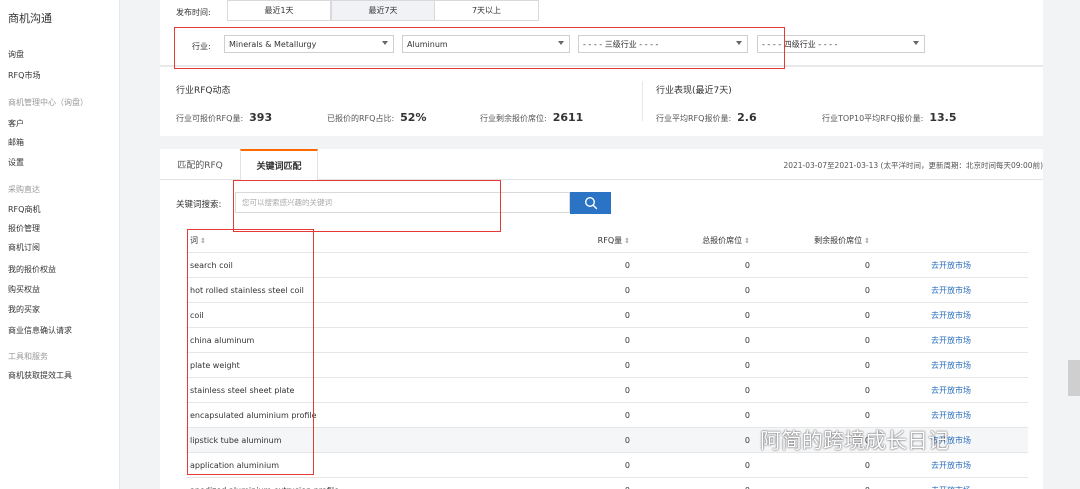 This screenshot has width=1080, height=489. I want to click on column-header: 剩余报价席位 ⇕, so click(828, 240).